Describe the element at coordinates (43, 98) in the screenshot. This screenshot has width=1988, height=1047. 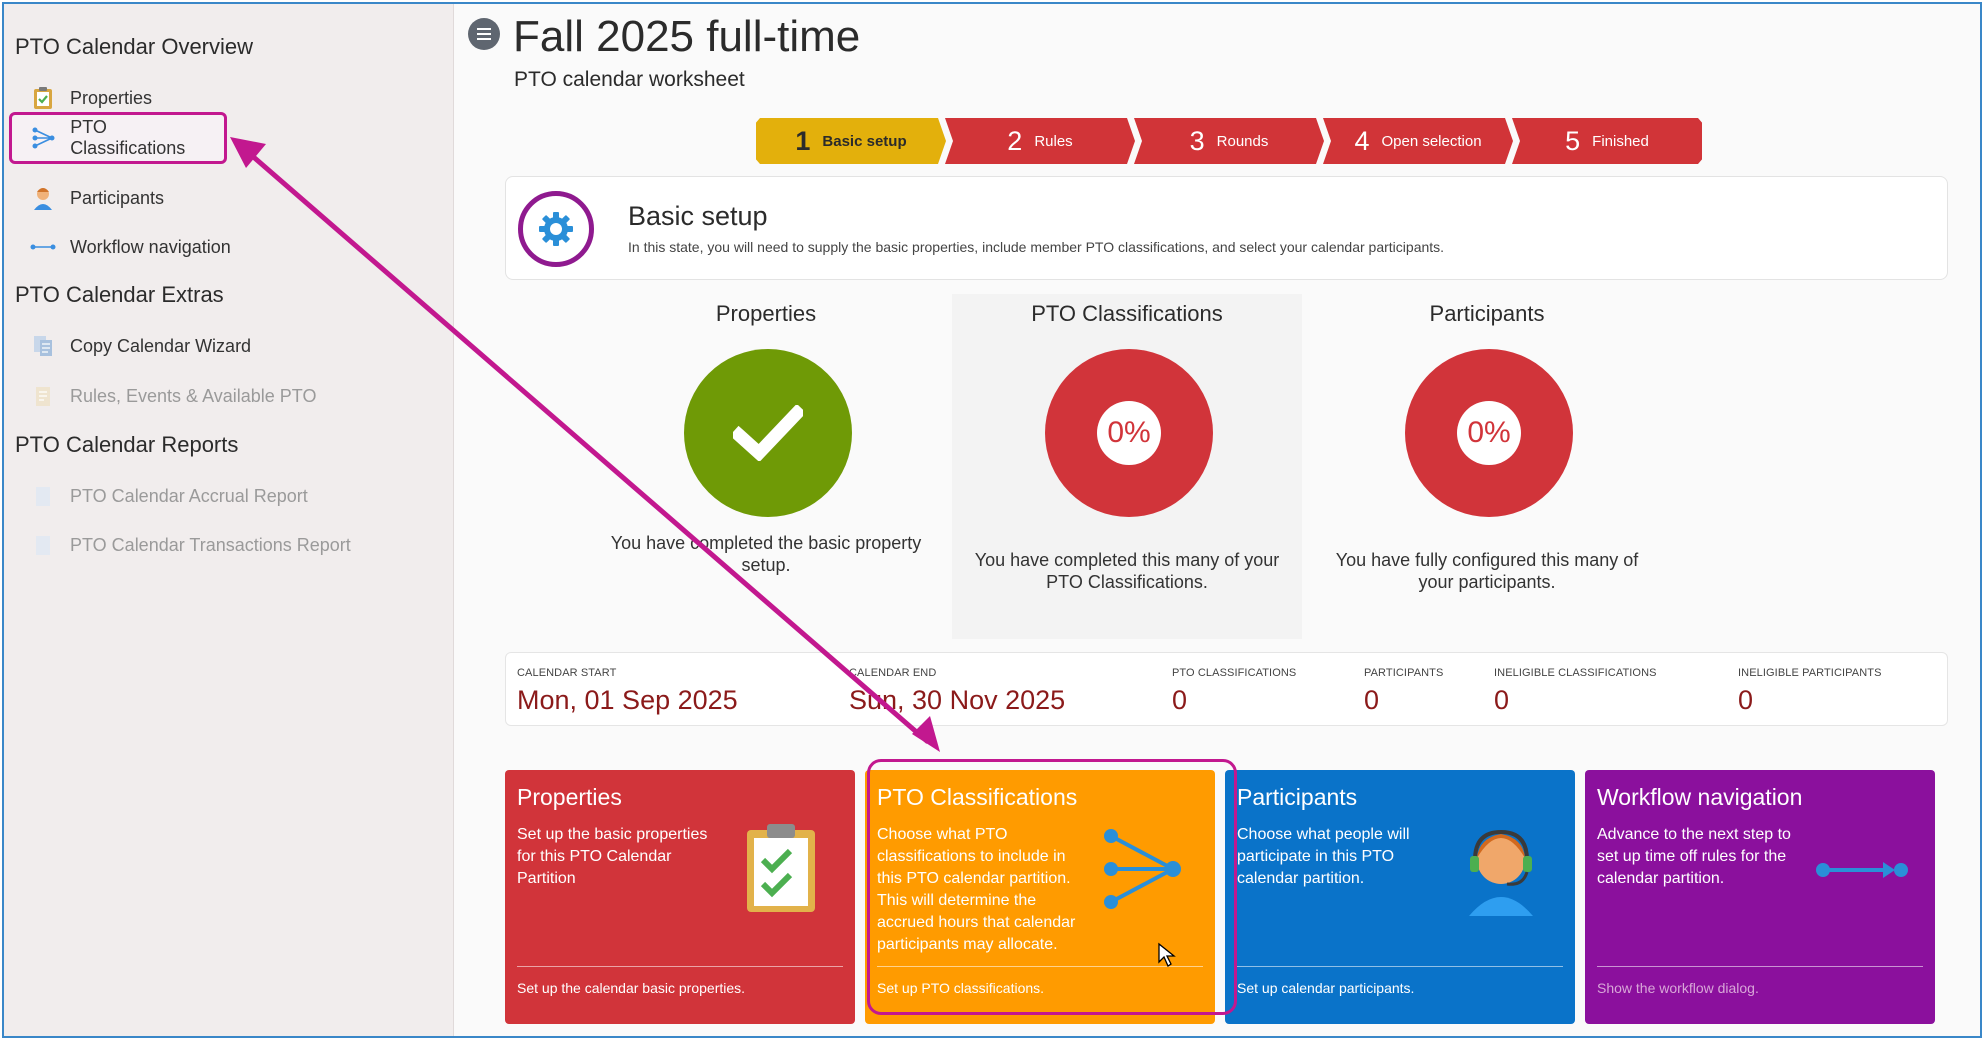
I see `clipboard-icon` at that location.